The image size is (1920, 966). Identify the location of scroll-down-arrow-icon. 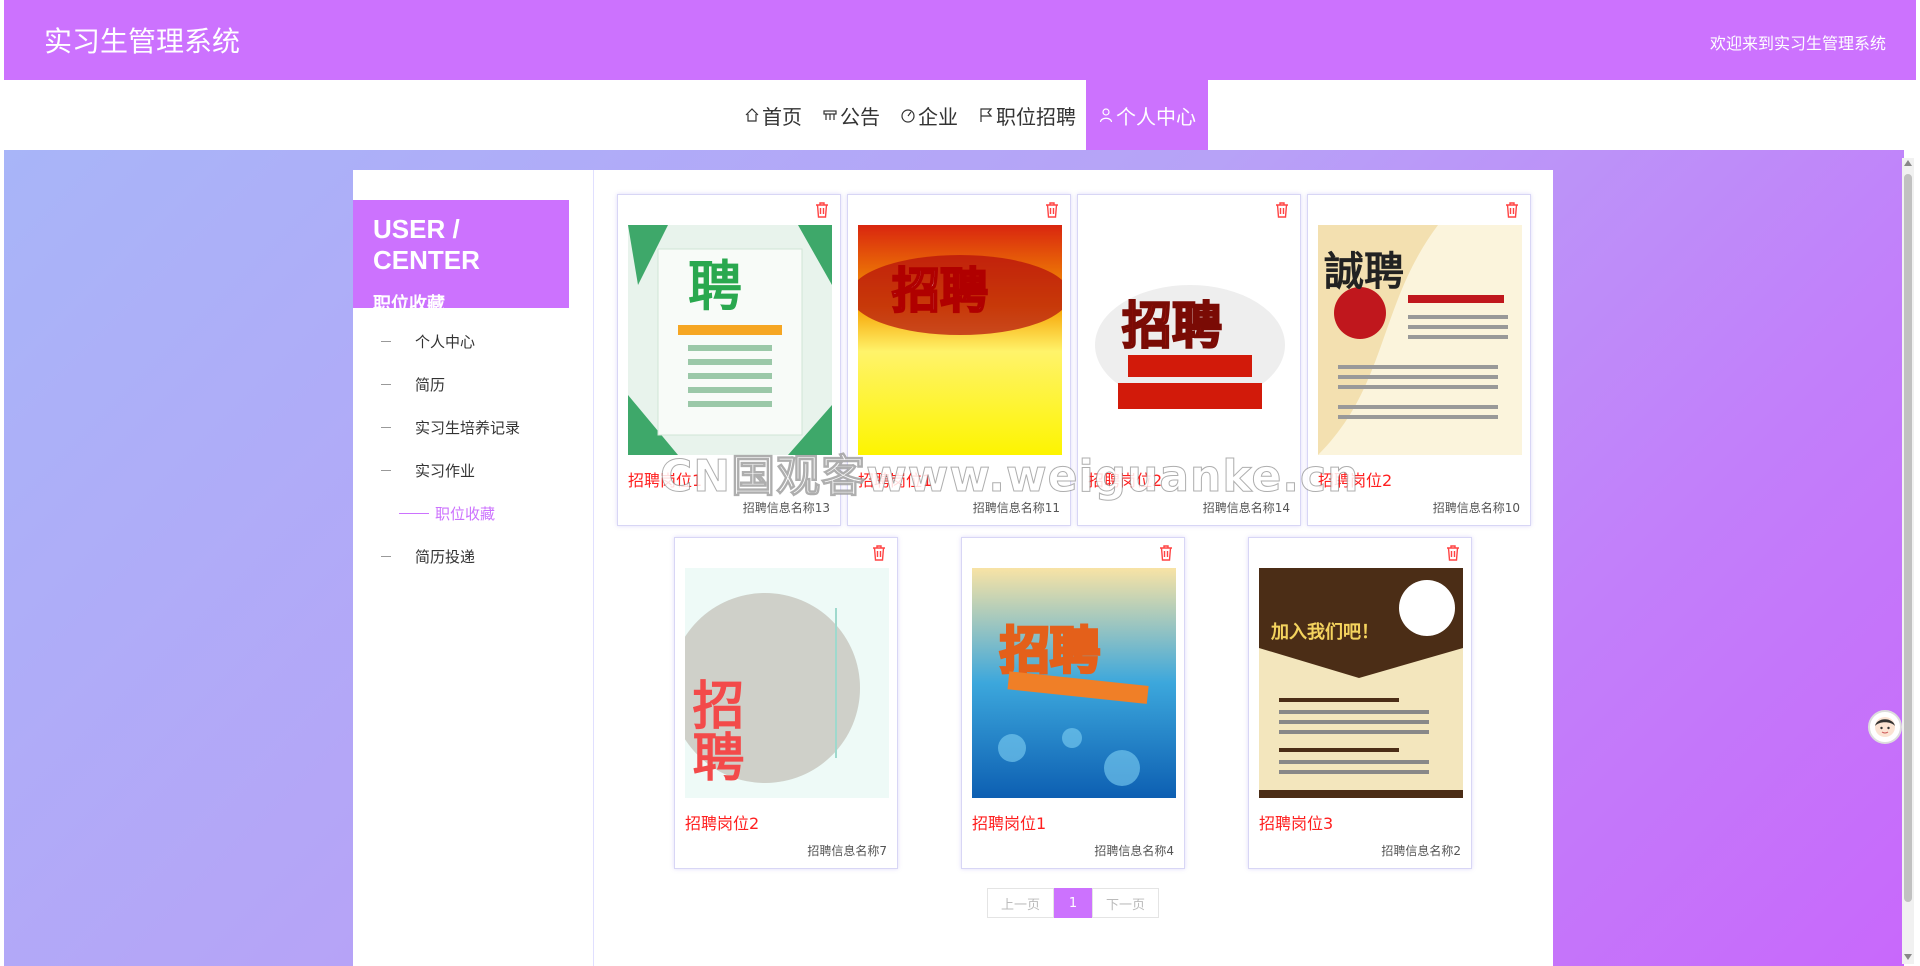
(1908, 957).